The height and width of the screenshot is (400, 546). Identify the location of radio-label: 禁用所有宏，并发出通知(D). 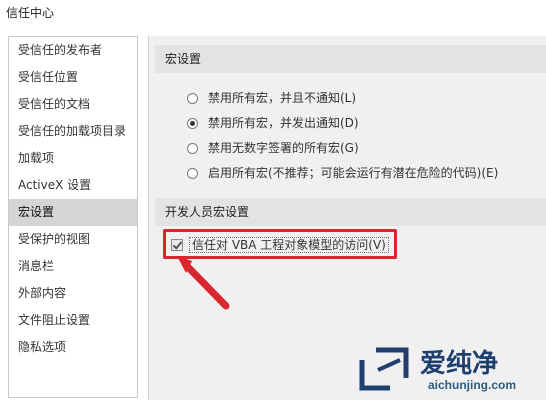
(283, 123).